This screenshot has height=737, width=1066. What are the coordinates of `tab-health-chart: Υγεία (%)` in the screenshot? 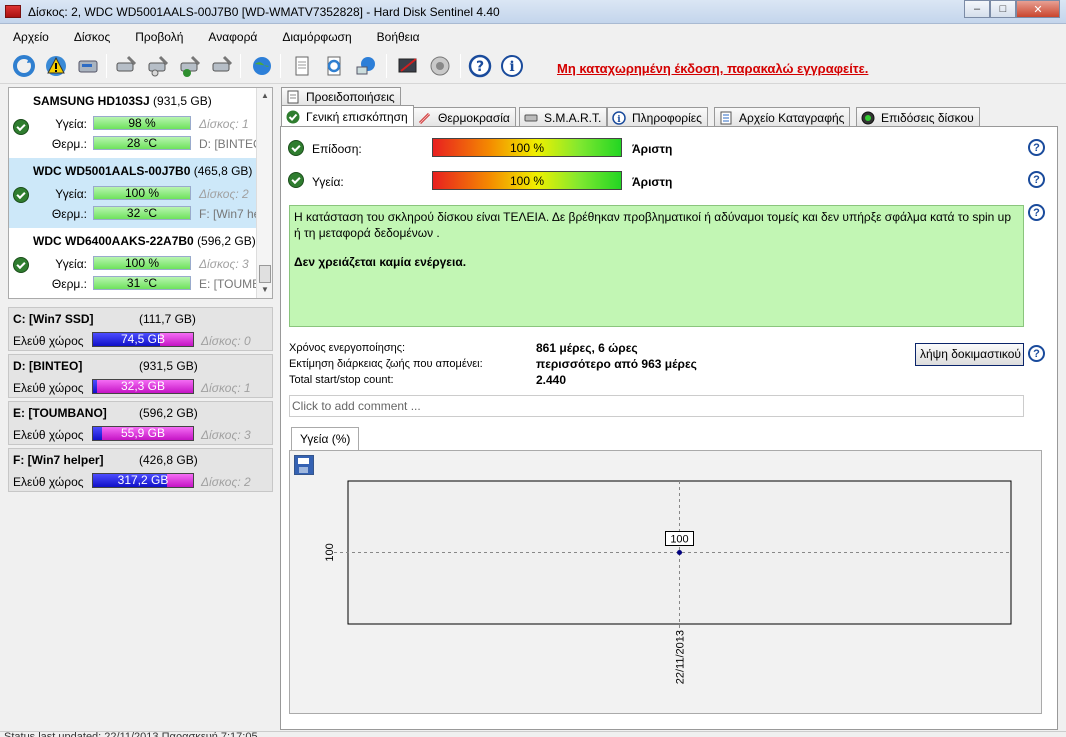 It's located at (325, 439).